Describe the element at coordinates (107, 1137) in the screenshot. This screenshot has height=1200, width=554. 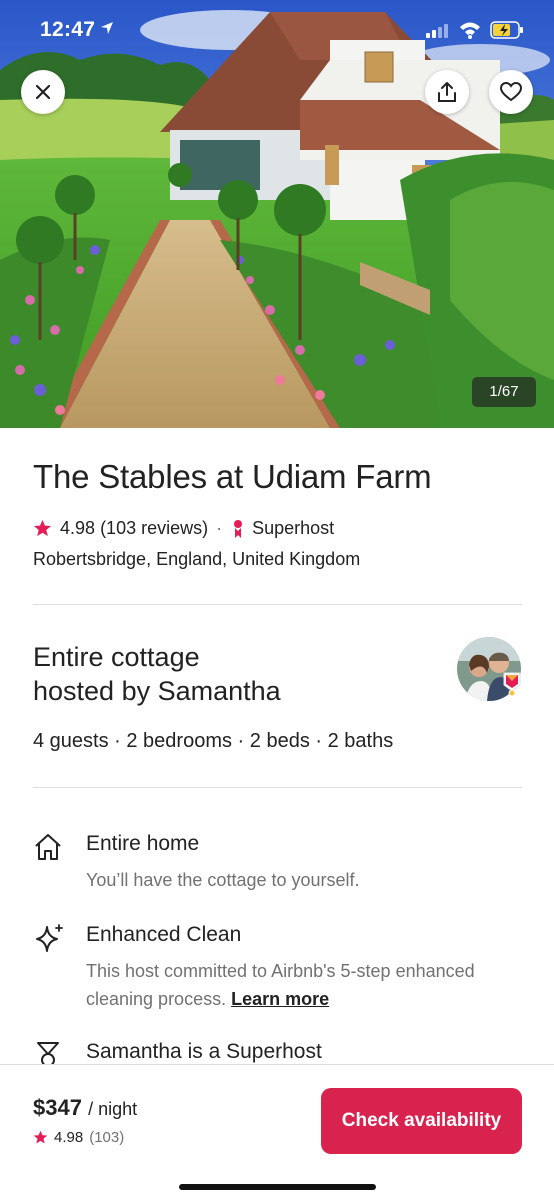
I see `footer-review-count: (103)` at that location.